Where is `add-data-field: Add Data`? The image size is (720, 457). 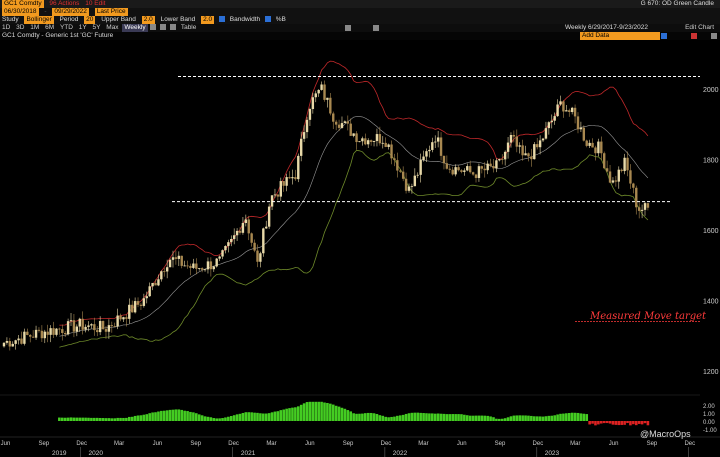
add-data-field: Add Data is located at coordinates (620, 36).